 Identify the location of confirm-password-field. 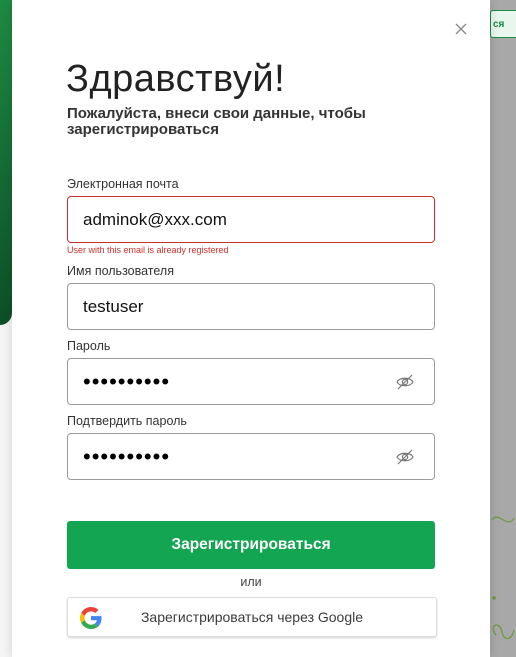
(251, 456).